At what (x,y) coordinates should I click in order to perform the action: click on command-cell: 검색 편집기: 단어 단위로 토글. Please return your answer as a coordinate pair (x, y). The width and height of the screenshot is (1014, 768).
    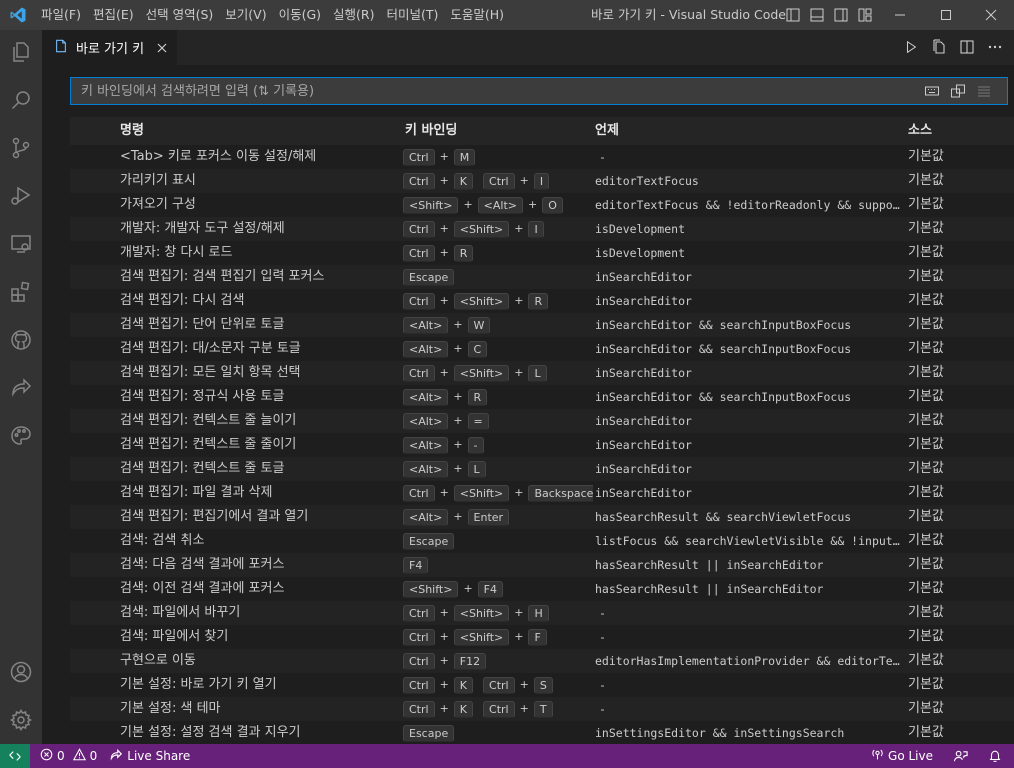
    Looking at the image, I should click on (202, 324).